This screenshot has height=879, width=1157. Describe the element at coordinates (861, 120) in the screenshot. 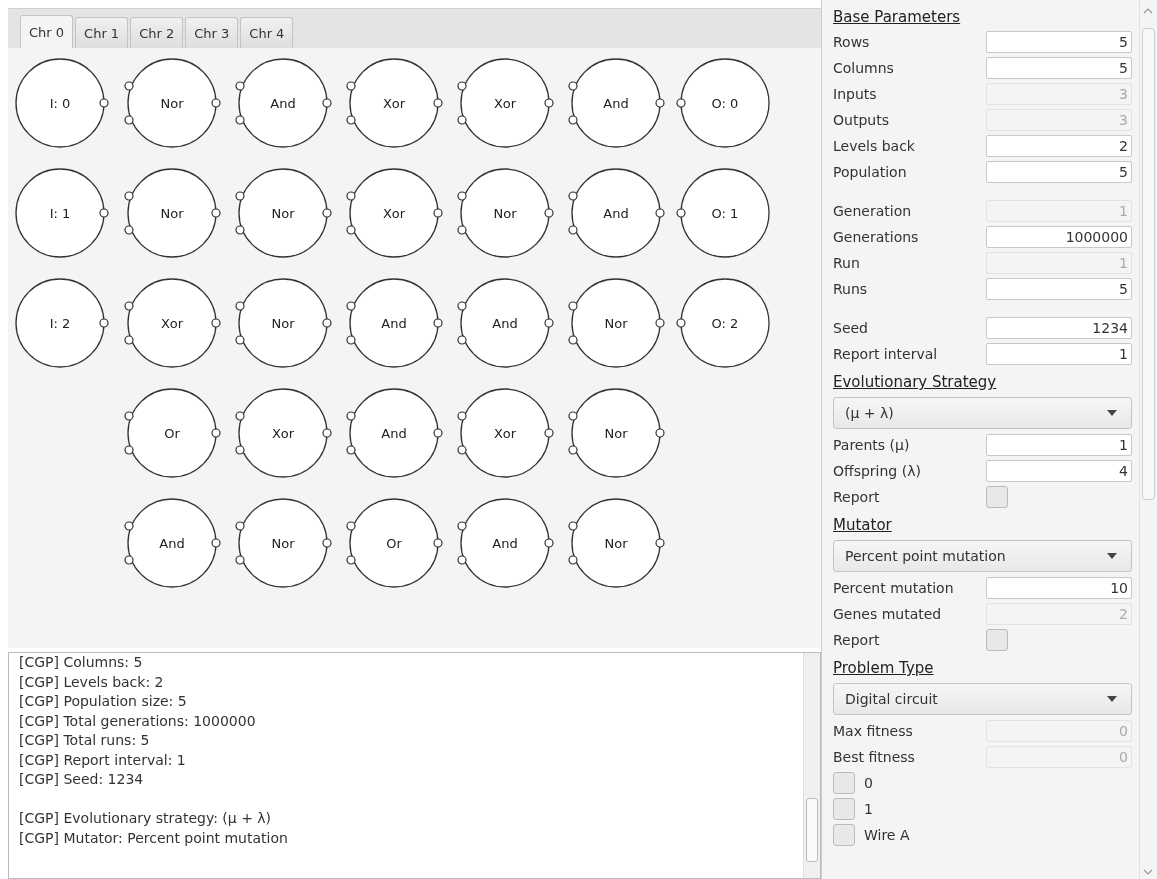

I see `field-label: Outputs` at that location.